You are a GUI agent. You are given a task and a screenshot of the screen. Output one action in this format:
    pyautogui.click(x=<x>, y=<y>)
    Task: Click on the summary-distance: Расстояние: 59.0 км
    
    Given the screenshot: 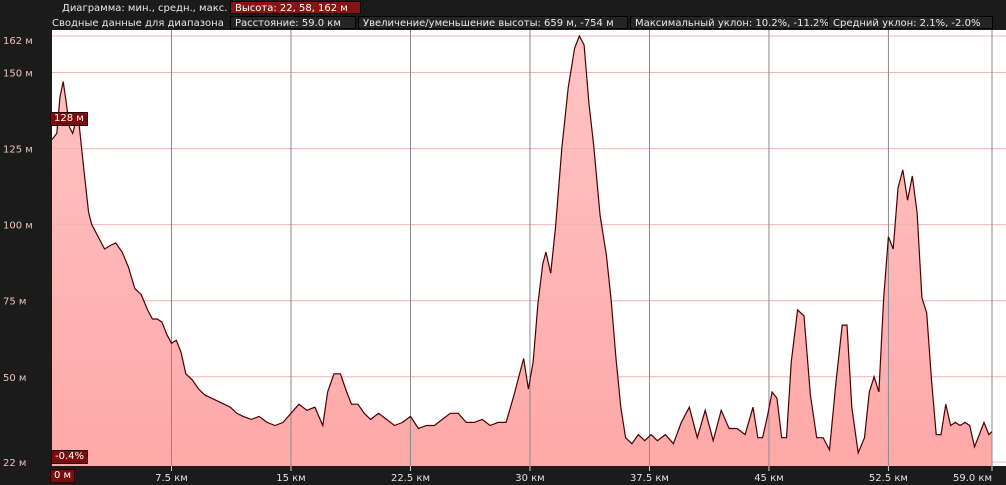 What is the action you would take?
    pyautogui.click(x=293, y=22)
    